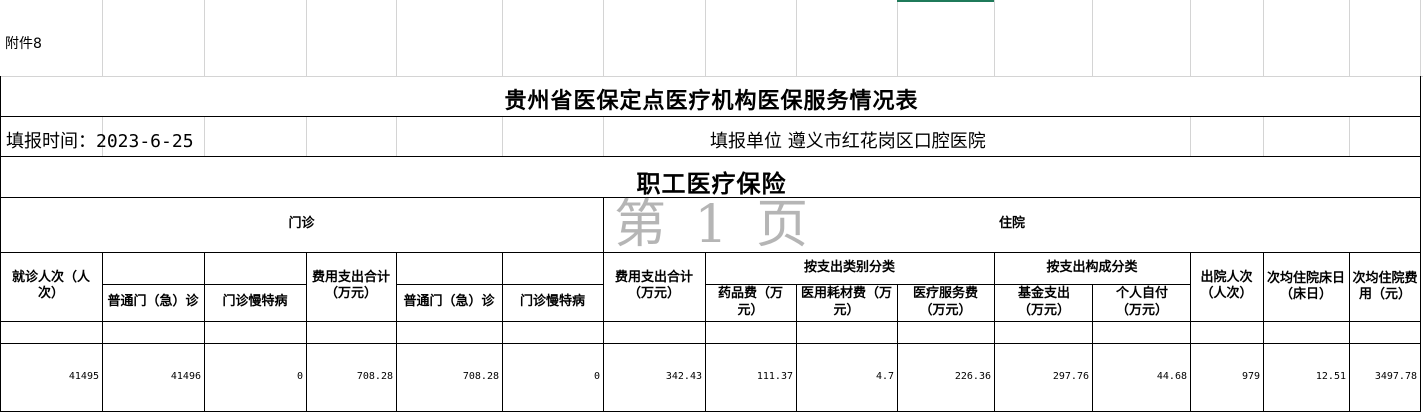 The image size is (1423, 415). What do you see at coordinates (945, 302) in the screenshot?
I see `header-service: 医疗服务费（万元）` at bounding box center [945, 302].